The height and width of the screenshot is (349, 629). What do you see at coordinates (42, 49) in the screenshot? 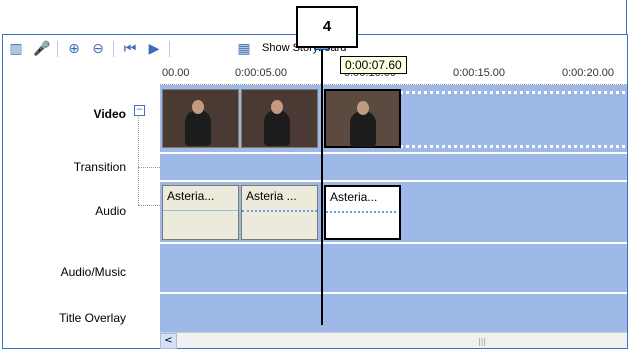
I see `narrate-microphone-icon: 🎤` at bounding box center [42, 49].